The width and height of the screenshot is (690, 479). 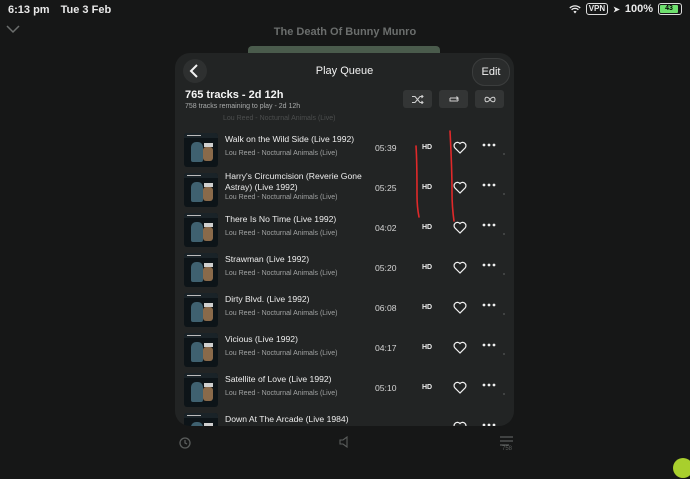 I want to click on status-time: 6:13 pm, so click(x=29, y=10).